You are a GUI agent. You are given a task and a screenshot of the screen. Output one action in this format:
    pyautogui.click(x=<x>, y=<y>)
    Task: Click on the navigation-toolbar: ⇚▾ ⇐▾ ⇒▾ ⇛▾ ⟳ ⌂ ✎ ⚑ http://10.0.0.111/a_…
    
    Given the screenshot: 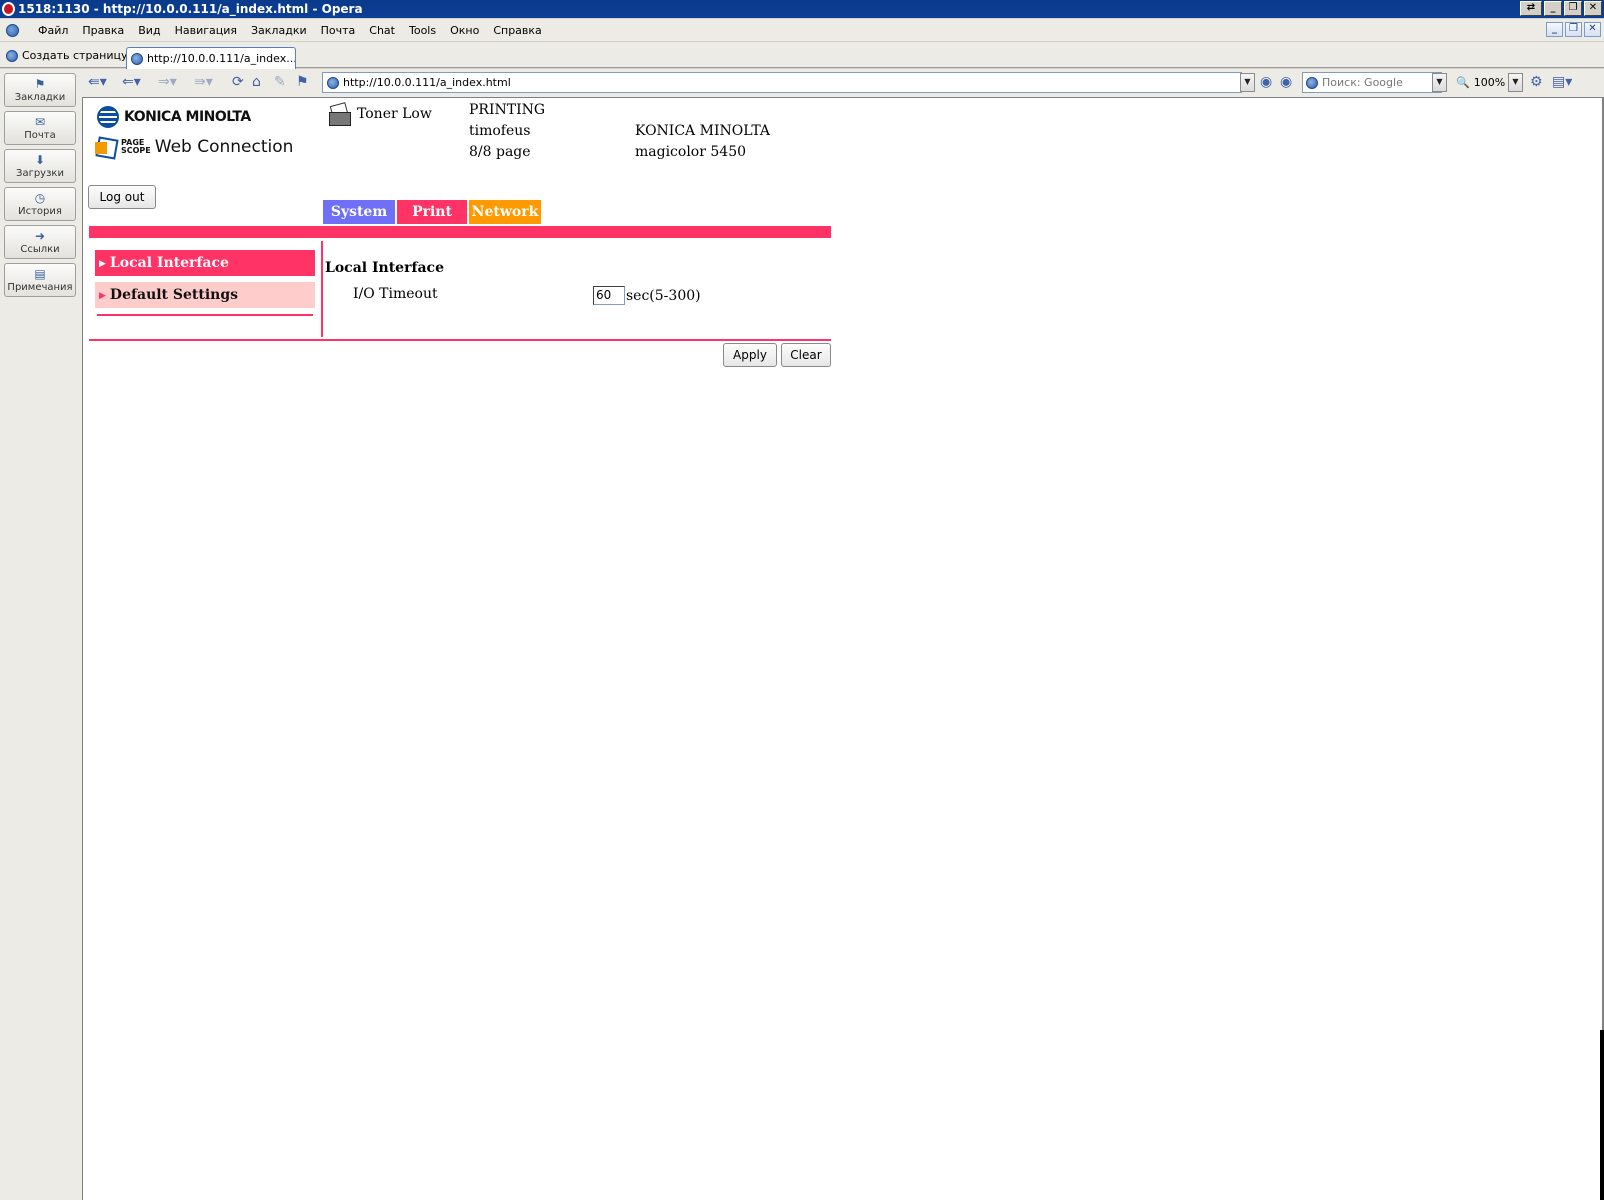 What is the action you would take?
    pyautogui.click(x=843, y=83)
    